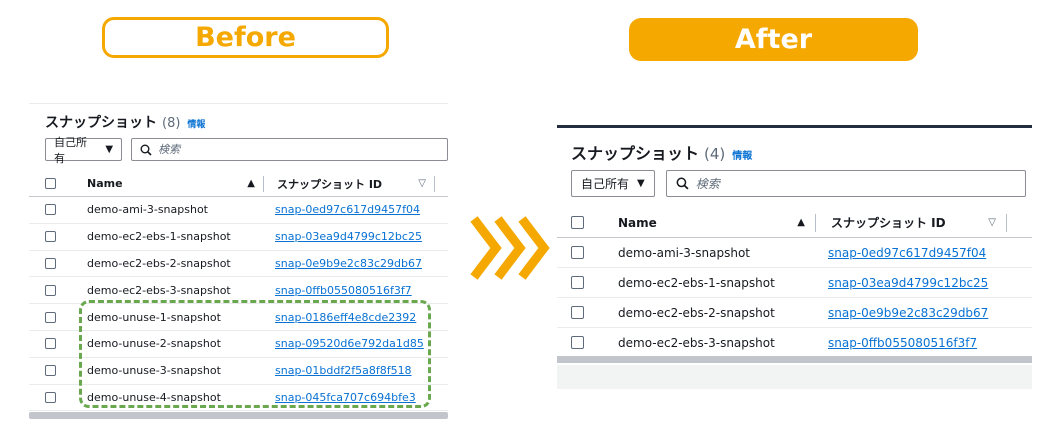  What do you see at coordinates (510, 248) in the screenshot?
I see `chevron-right-arrows-icon` at bounding box center [510, 248].